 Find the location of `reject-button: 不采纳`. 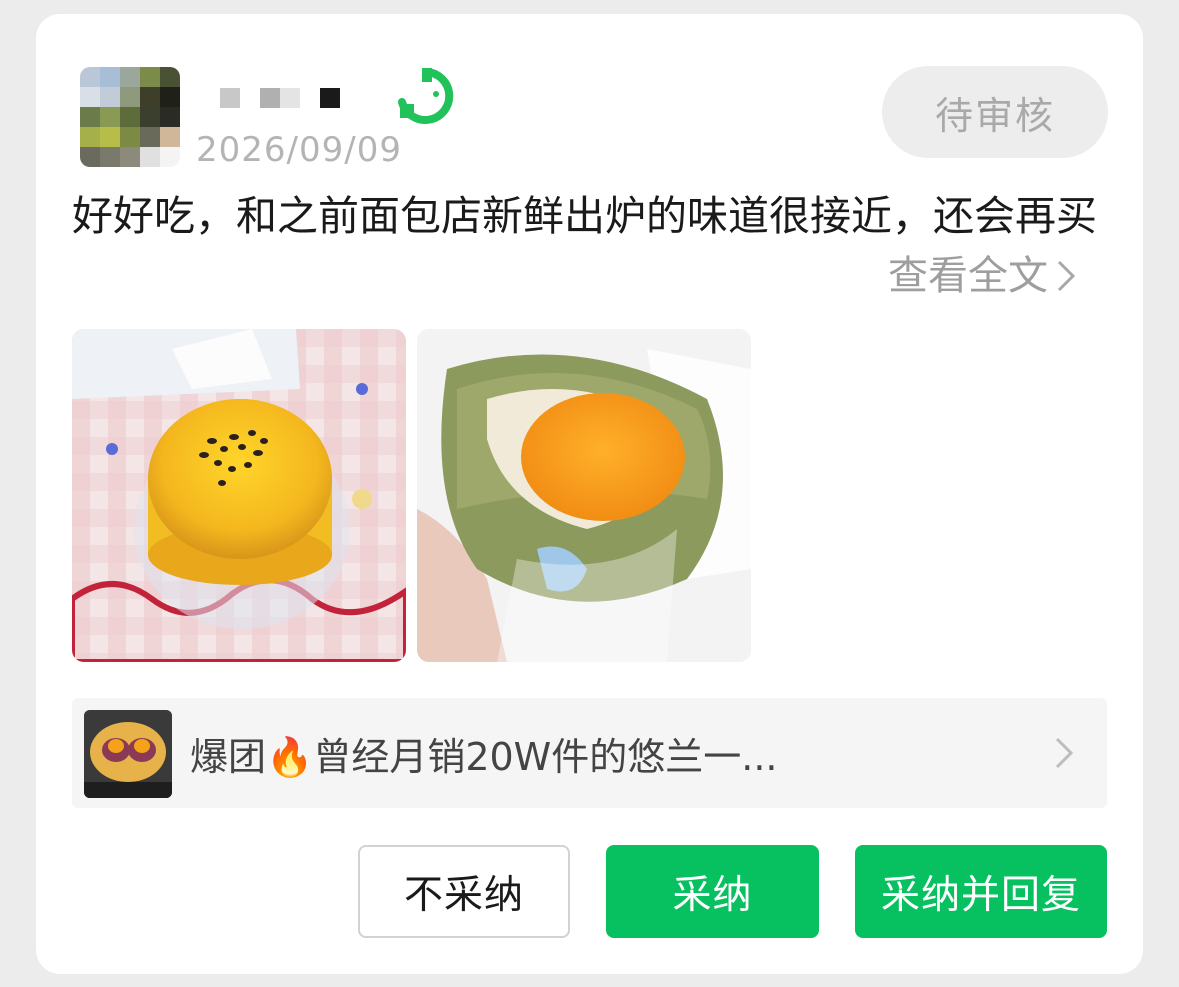

reject-button: 不采纳 is located at coordinates (464, 891).